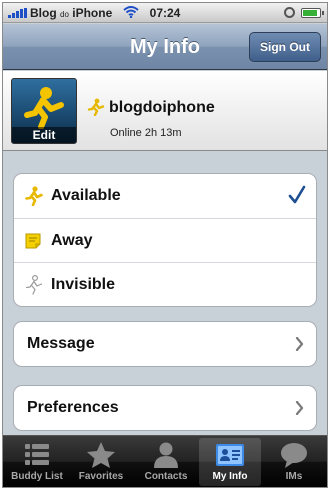  I want to click on avatar: Edit, so click(44, 111).